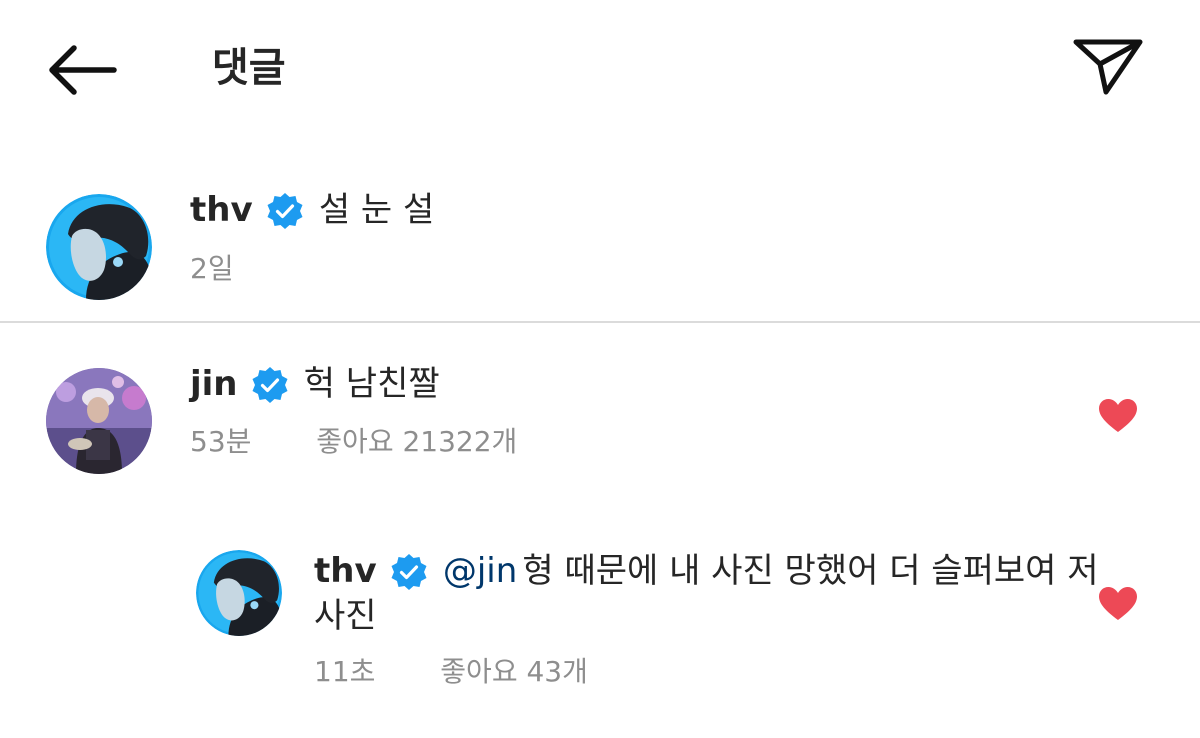 This screenshot has width=1200, height=738. Describe the element at coordinates (212, 268) in the screenshot. I see `caption-time: 2일` at that location.